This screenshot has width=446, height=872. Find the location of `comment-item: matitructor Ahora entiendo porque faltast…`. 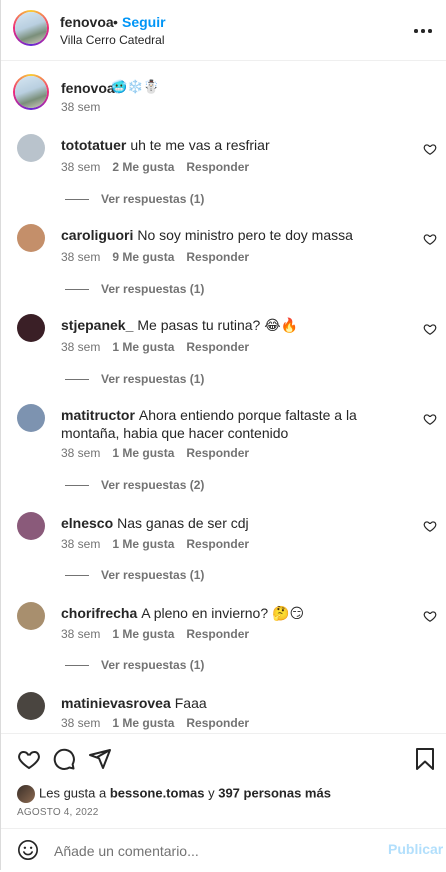

comment-item: matitructor Ahora entiendo porque faltast… is located at coordinates (223, 459).